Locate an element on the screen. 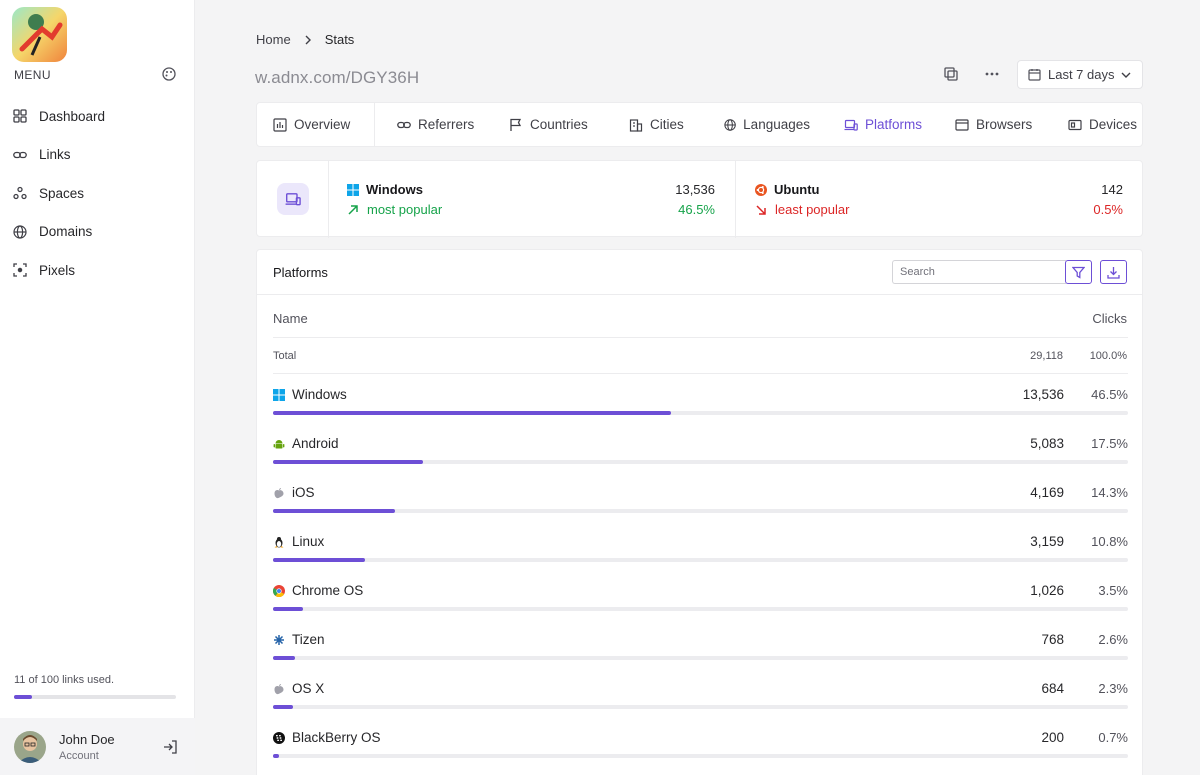 The width and height of the screenshot is (1200, 775). table-row: OS X 684 2.3% is located at coordinates (700, 694).